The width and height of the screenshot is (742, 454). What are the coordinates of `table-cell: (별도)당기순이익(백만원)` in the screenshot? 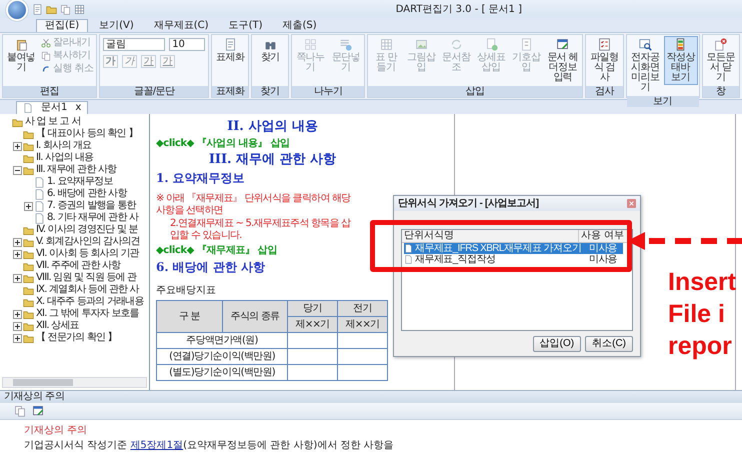 It's located at (222, 372).